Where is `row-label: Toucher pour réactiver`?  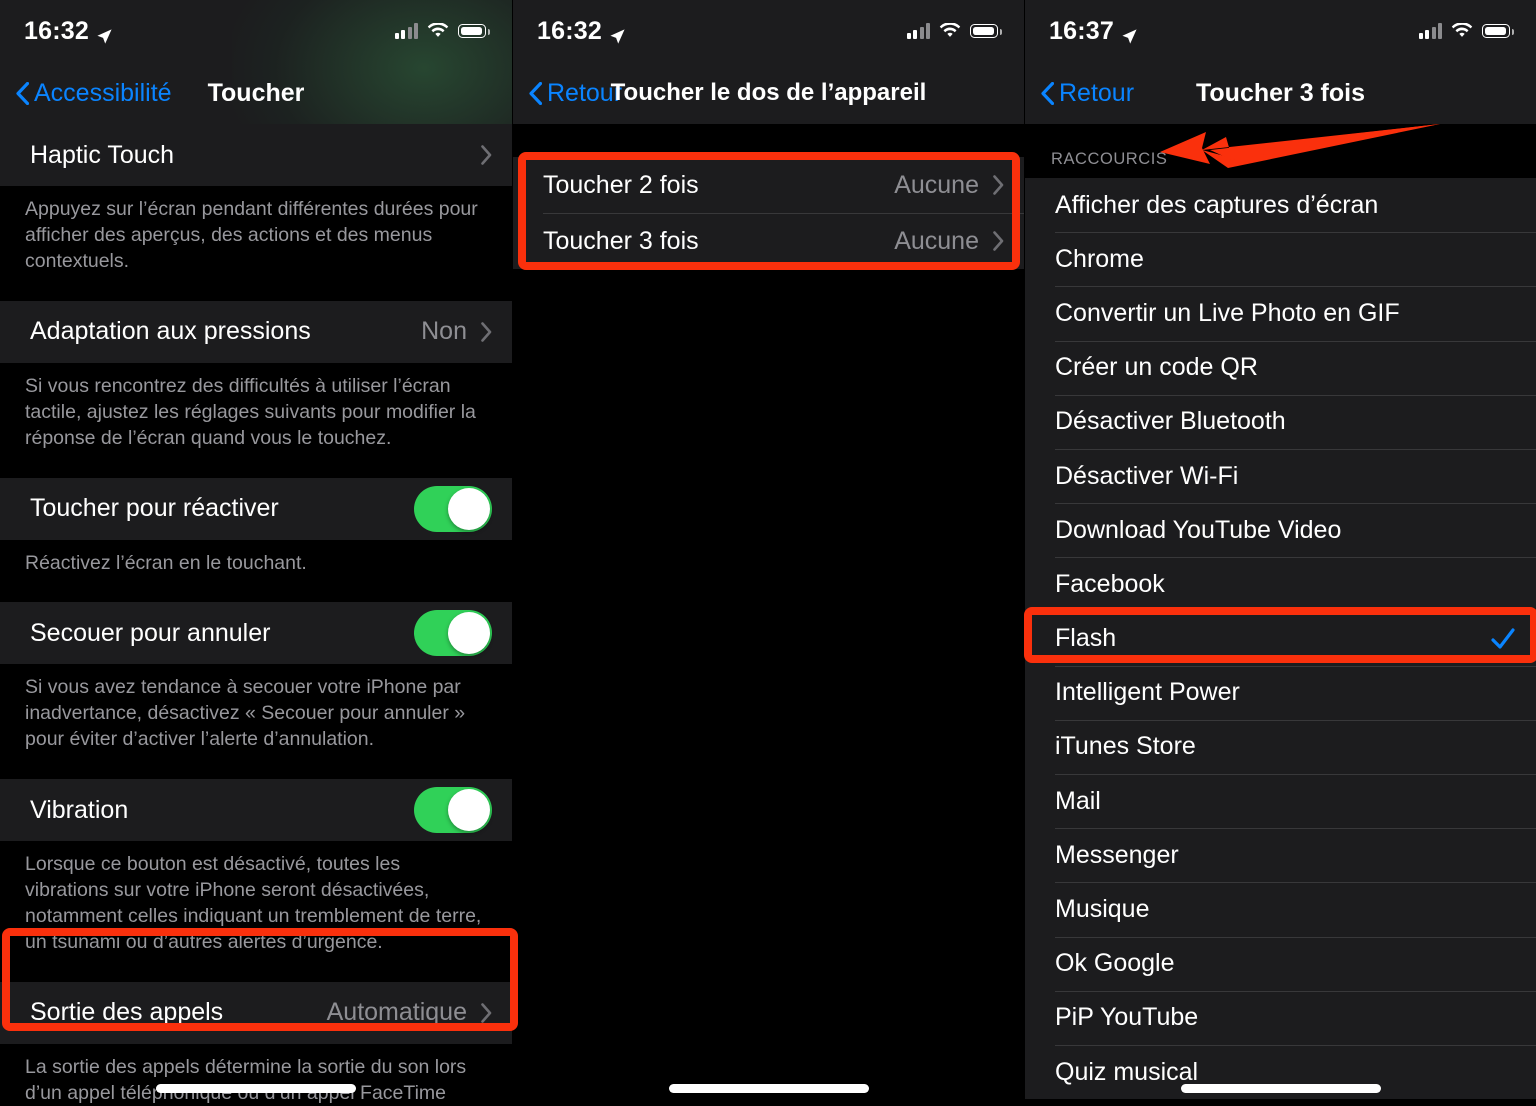 row-label: Toucher pour réactiver is located at coordinates (154, 508).